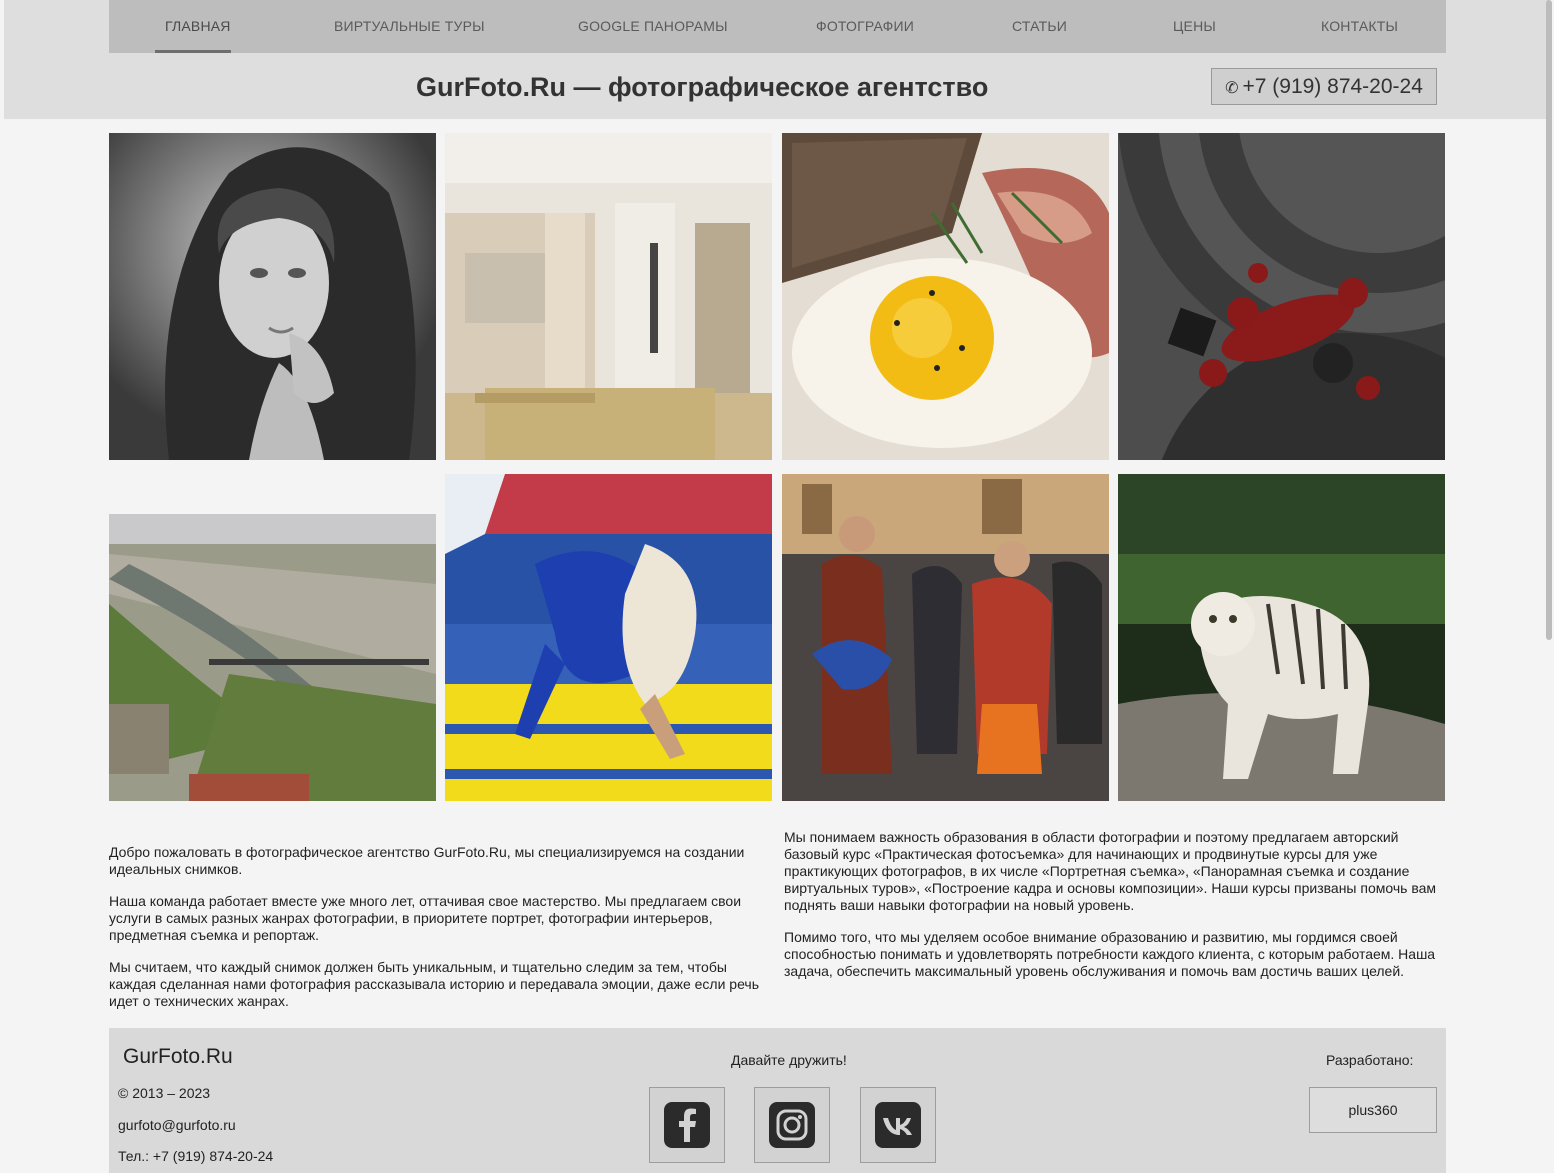 The width and height of the screenshot is (1554, 1173). I want to click on footer-copyright: © 2013 – 2023, so click(164, 1093).